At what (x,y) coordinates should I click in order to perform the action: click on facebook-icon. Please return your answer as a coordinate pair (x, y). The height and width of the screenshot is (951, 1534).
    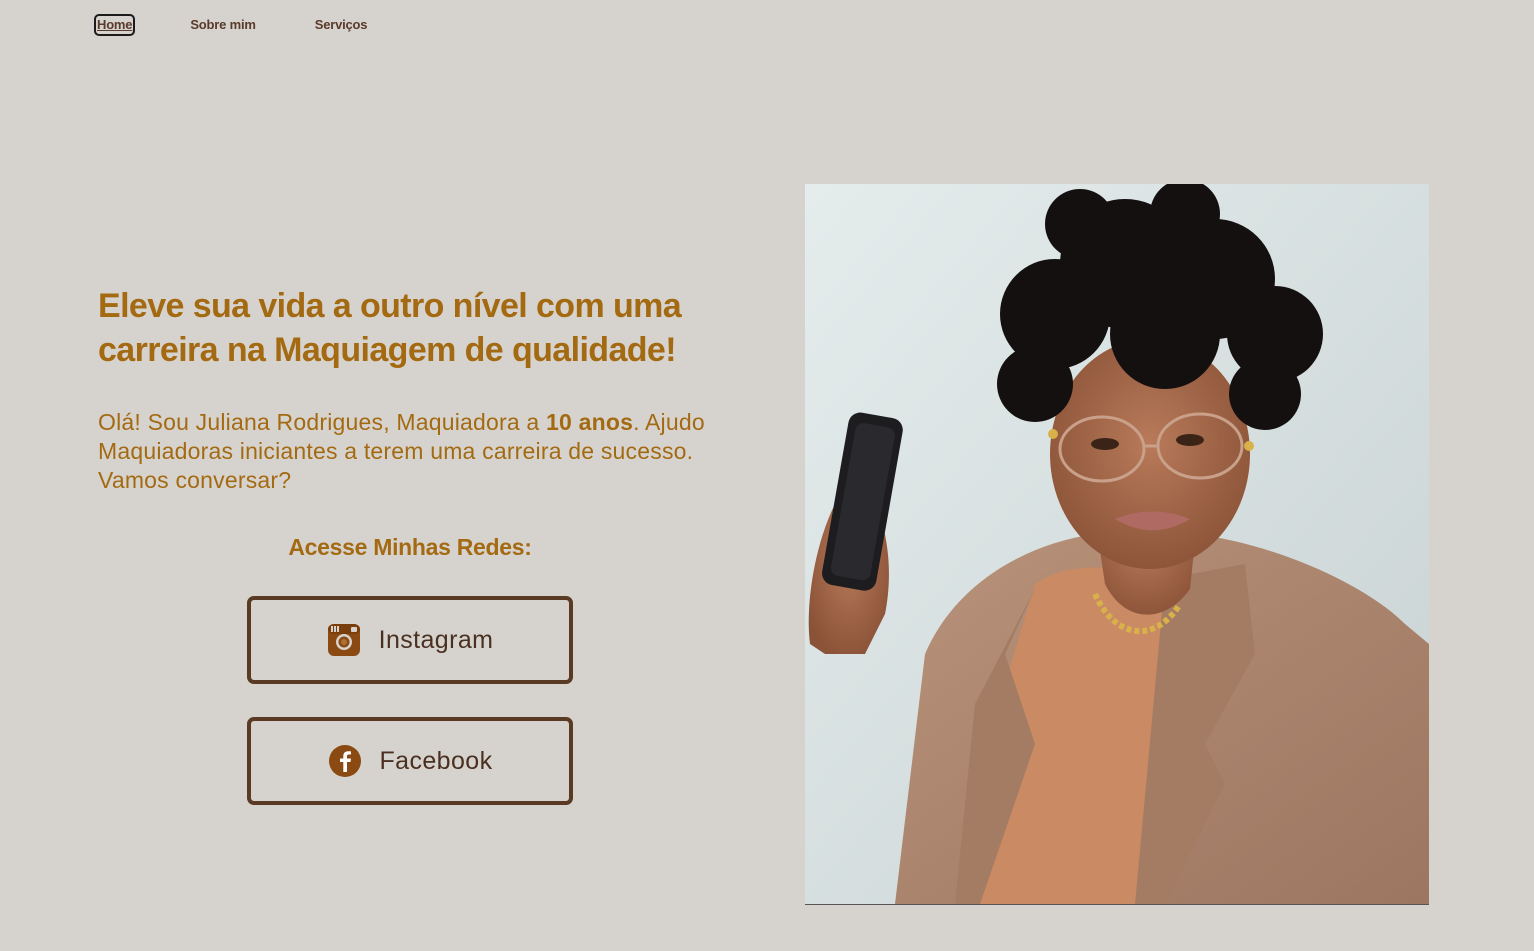
    Looking at the image, I should click on (345, 761).